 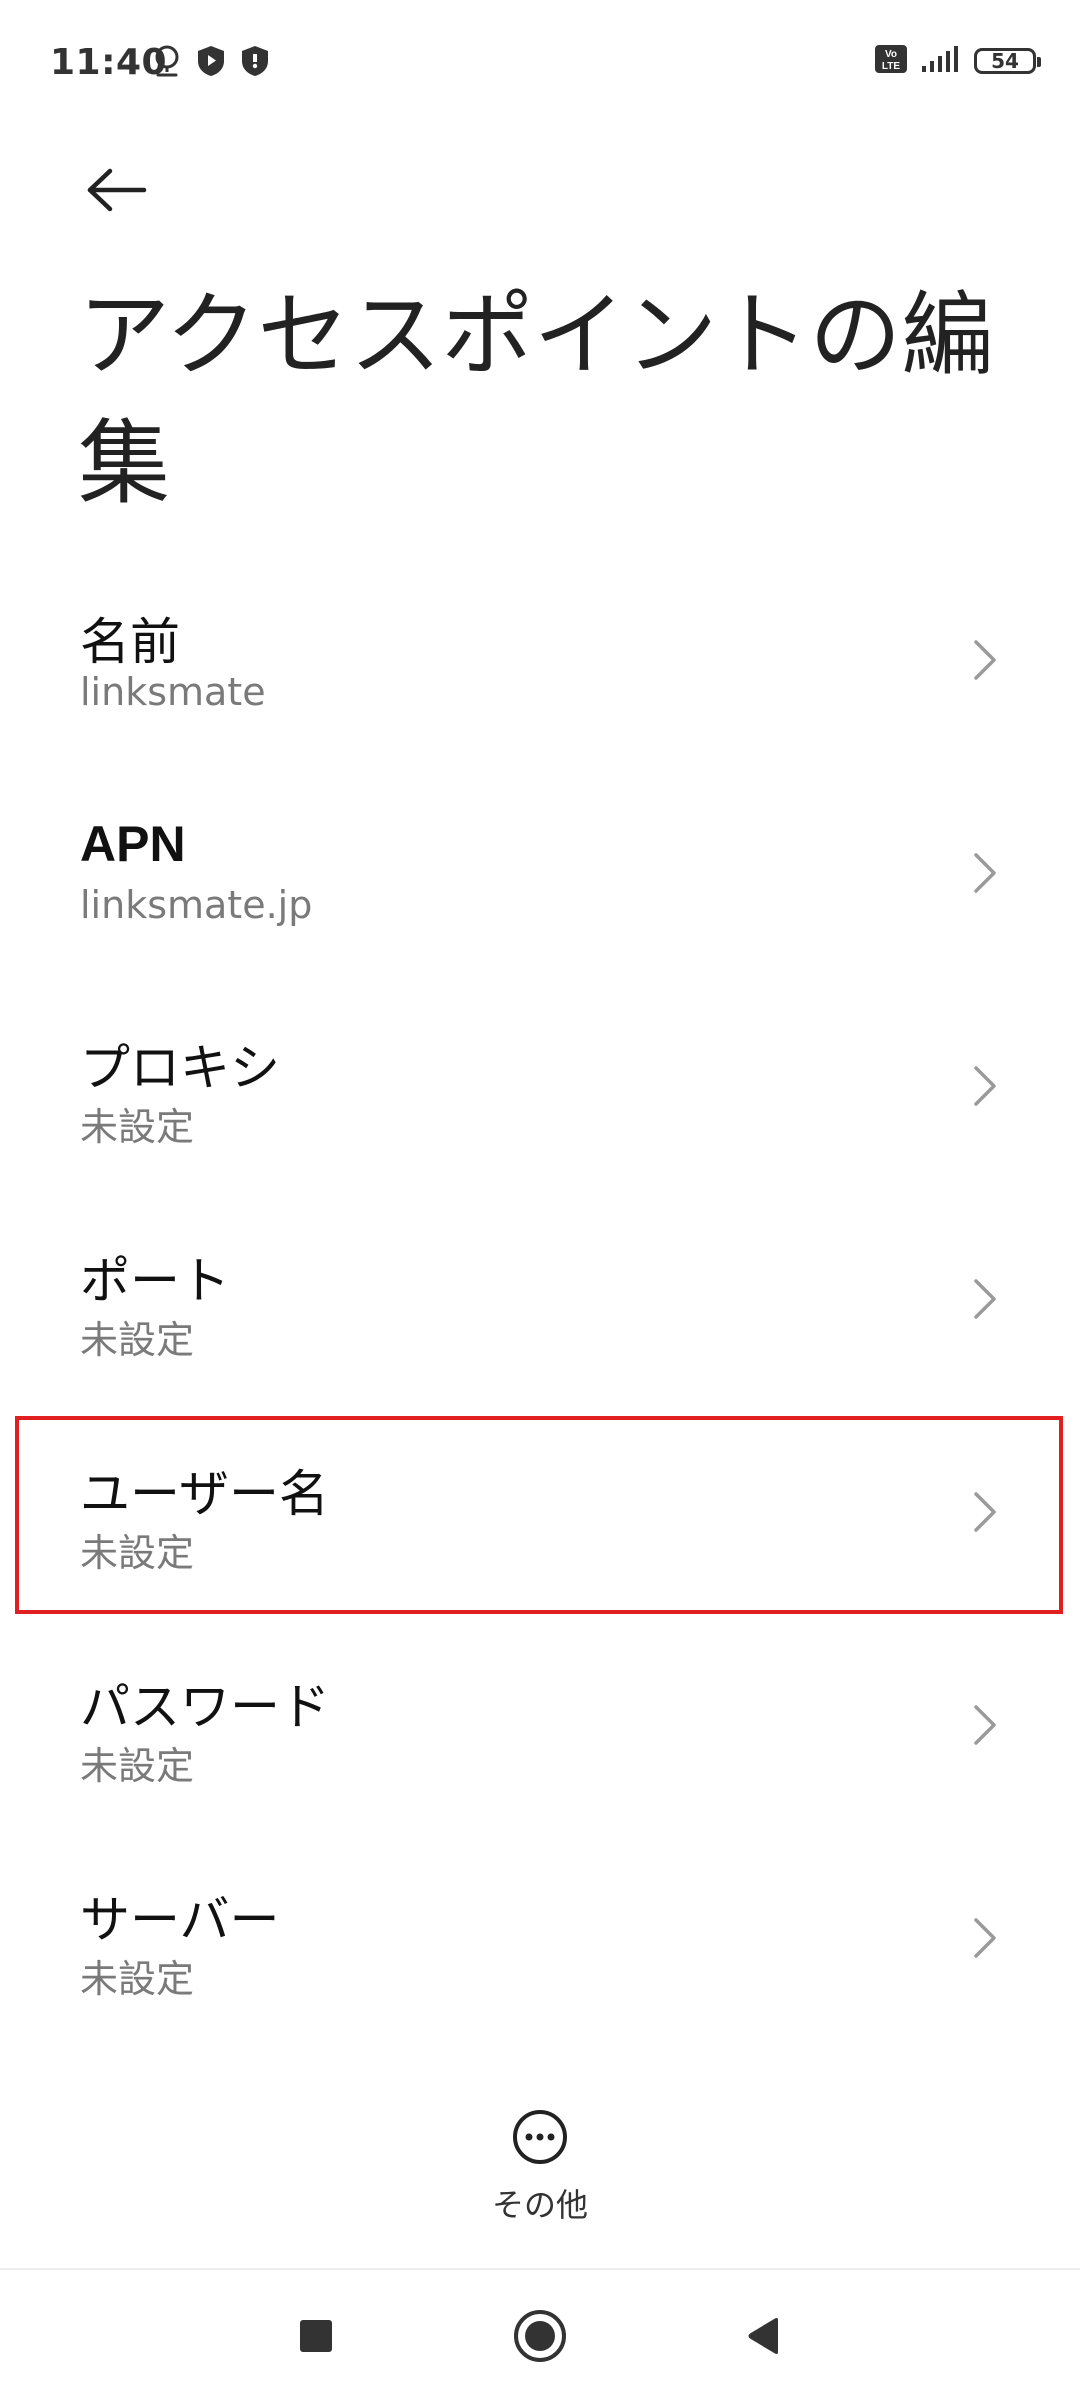 What do you see at coordinates (540, 899) in the screenshot?
I see `list-item-apn: APN linksmate.jp` at bounding box center [540, 899].